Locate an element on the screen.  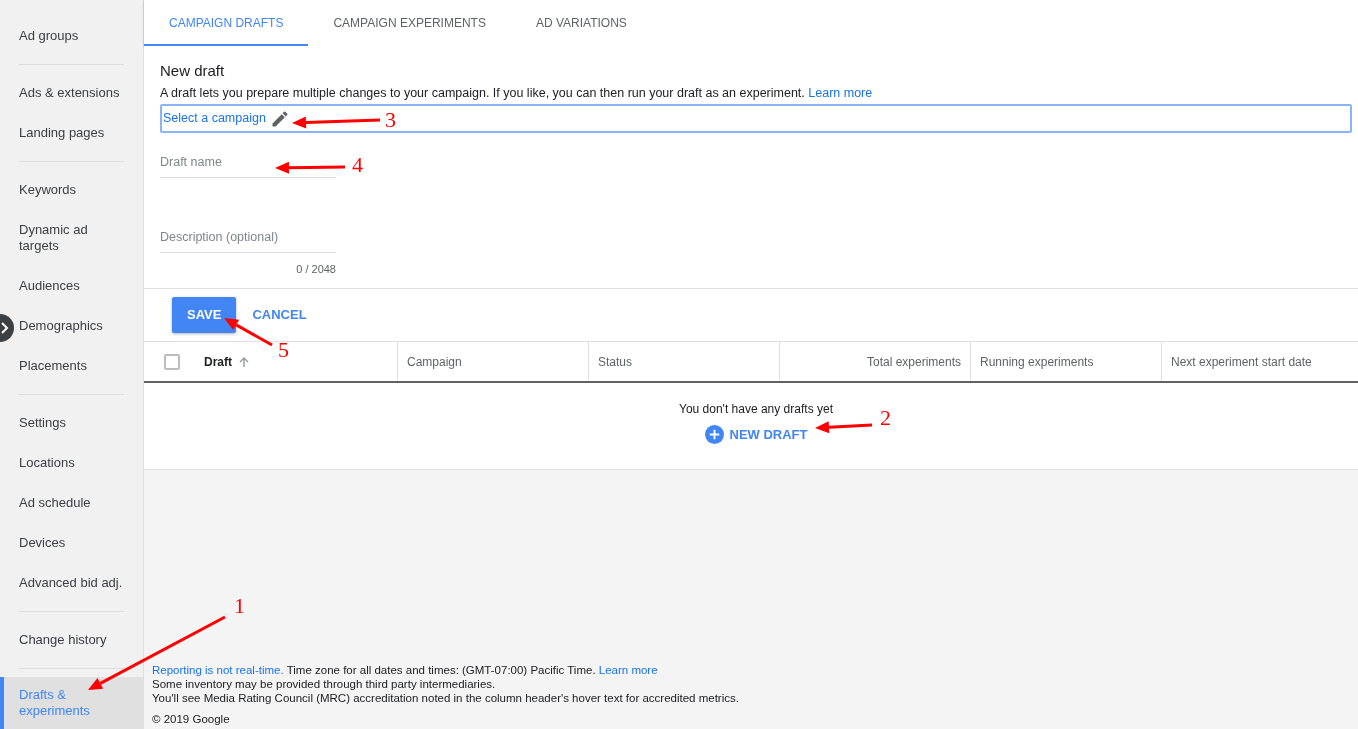
sidebar-item: Settings is located at coordinates (78, 423).